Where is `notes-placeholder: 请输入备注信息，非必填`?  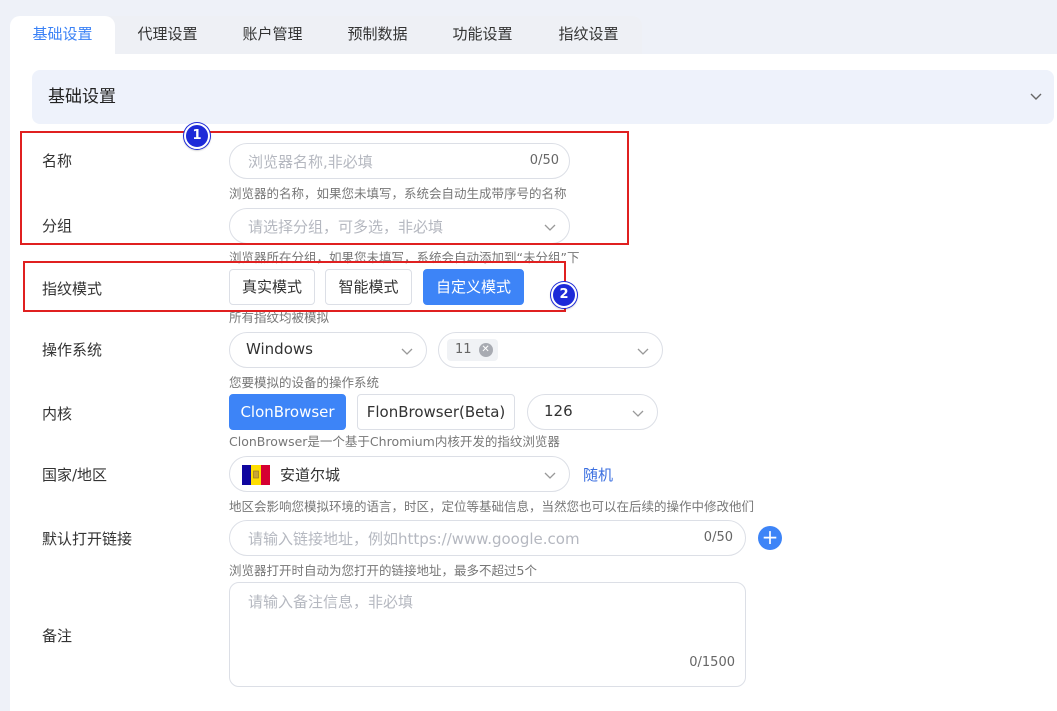 notes-placeholder: 请输入备注信息，非必填 is located at coordinates (331, 602).